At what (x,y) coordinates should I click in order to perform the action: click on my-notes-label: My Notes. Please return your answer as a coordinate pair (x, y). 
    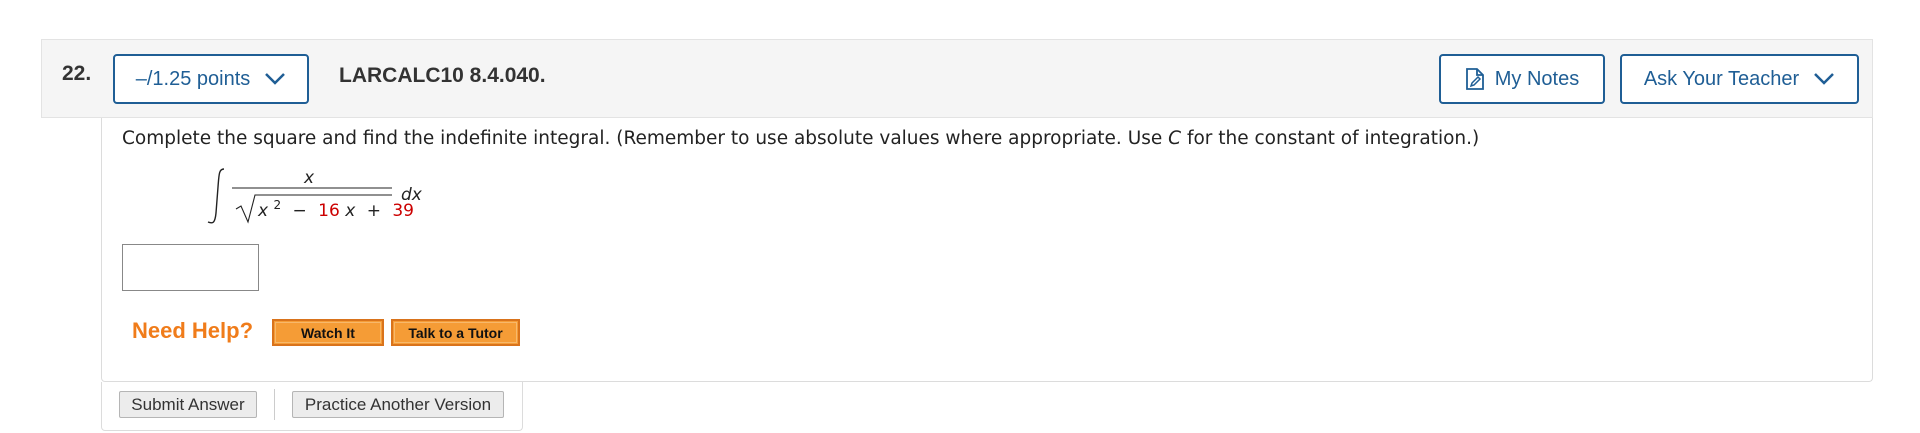
    Looking at the image, I should click on (1537, 78).